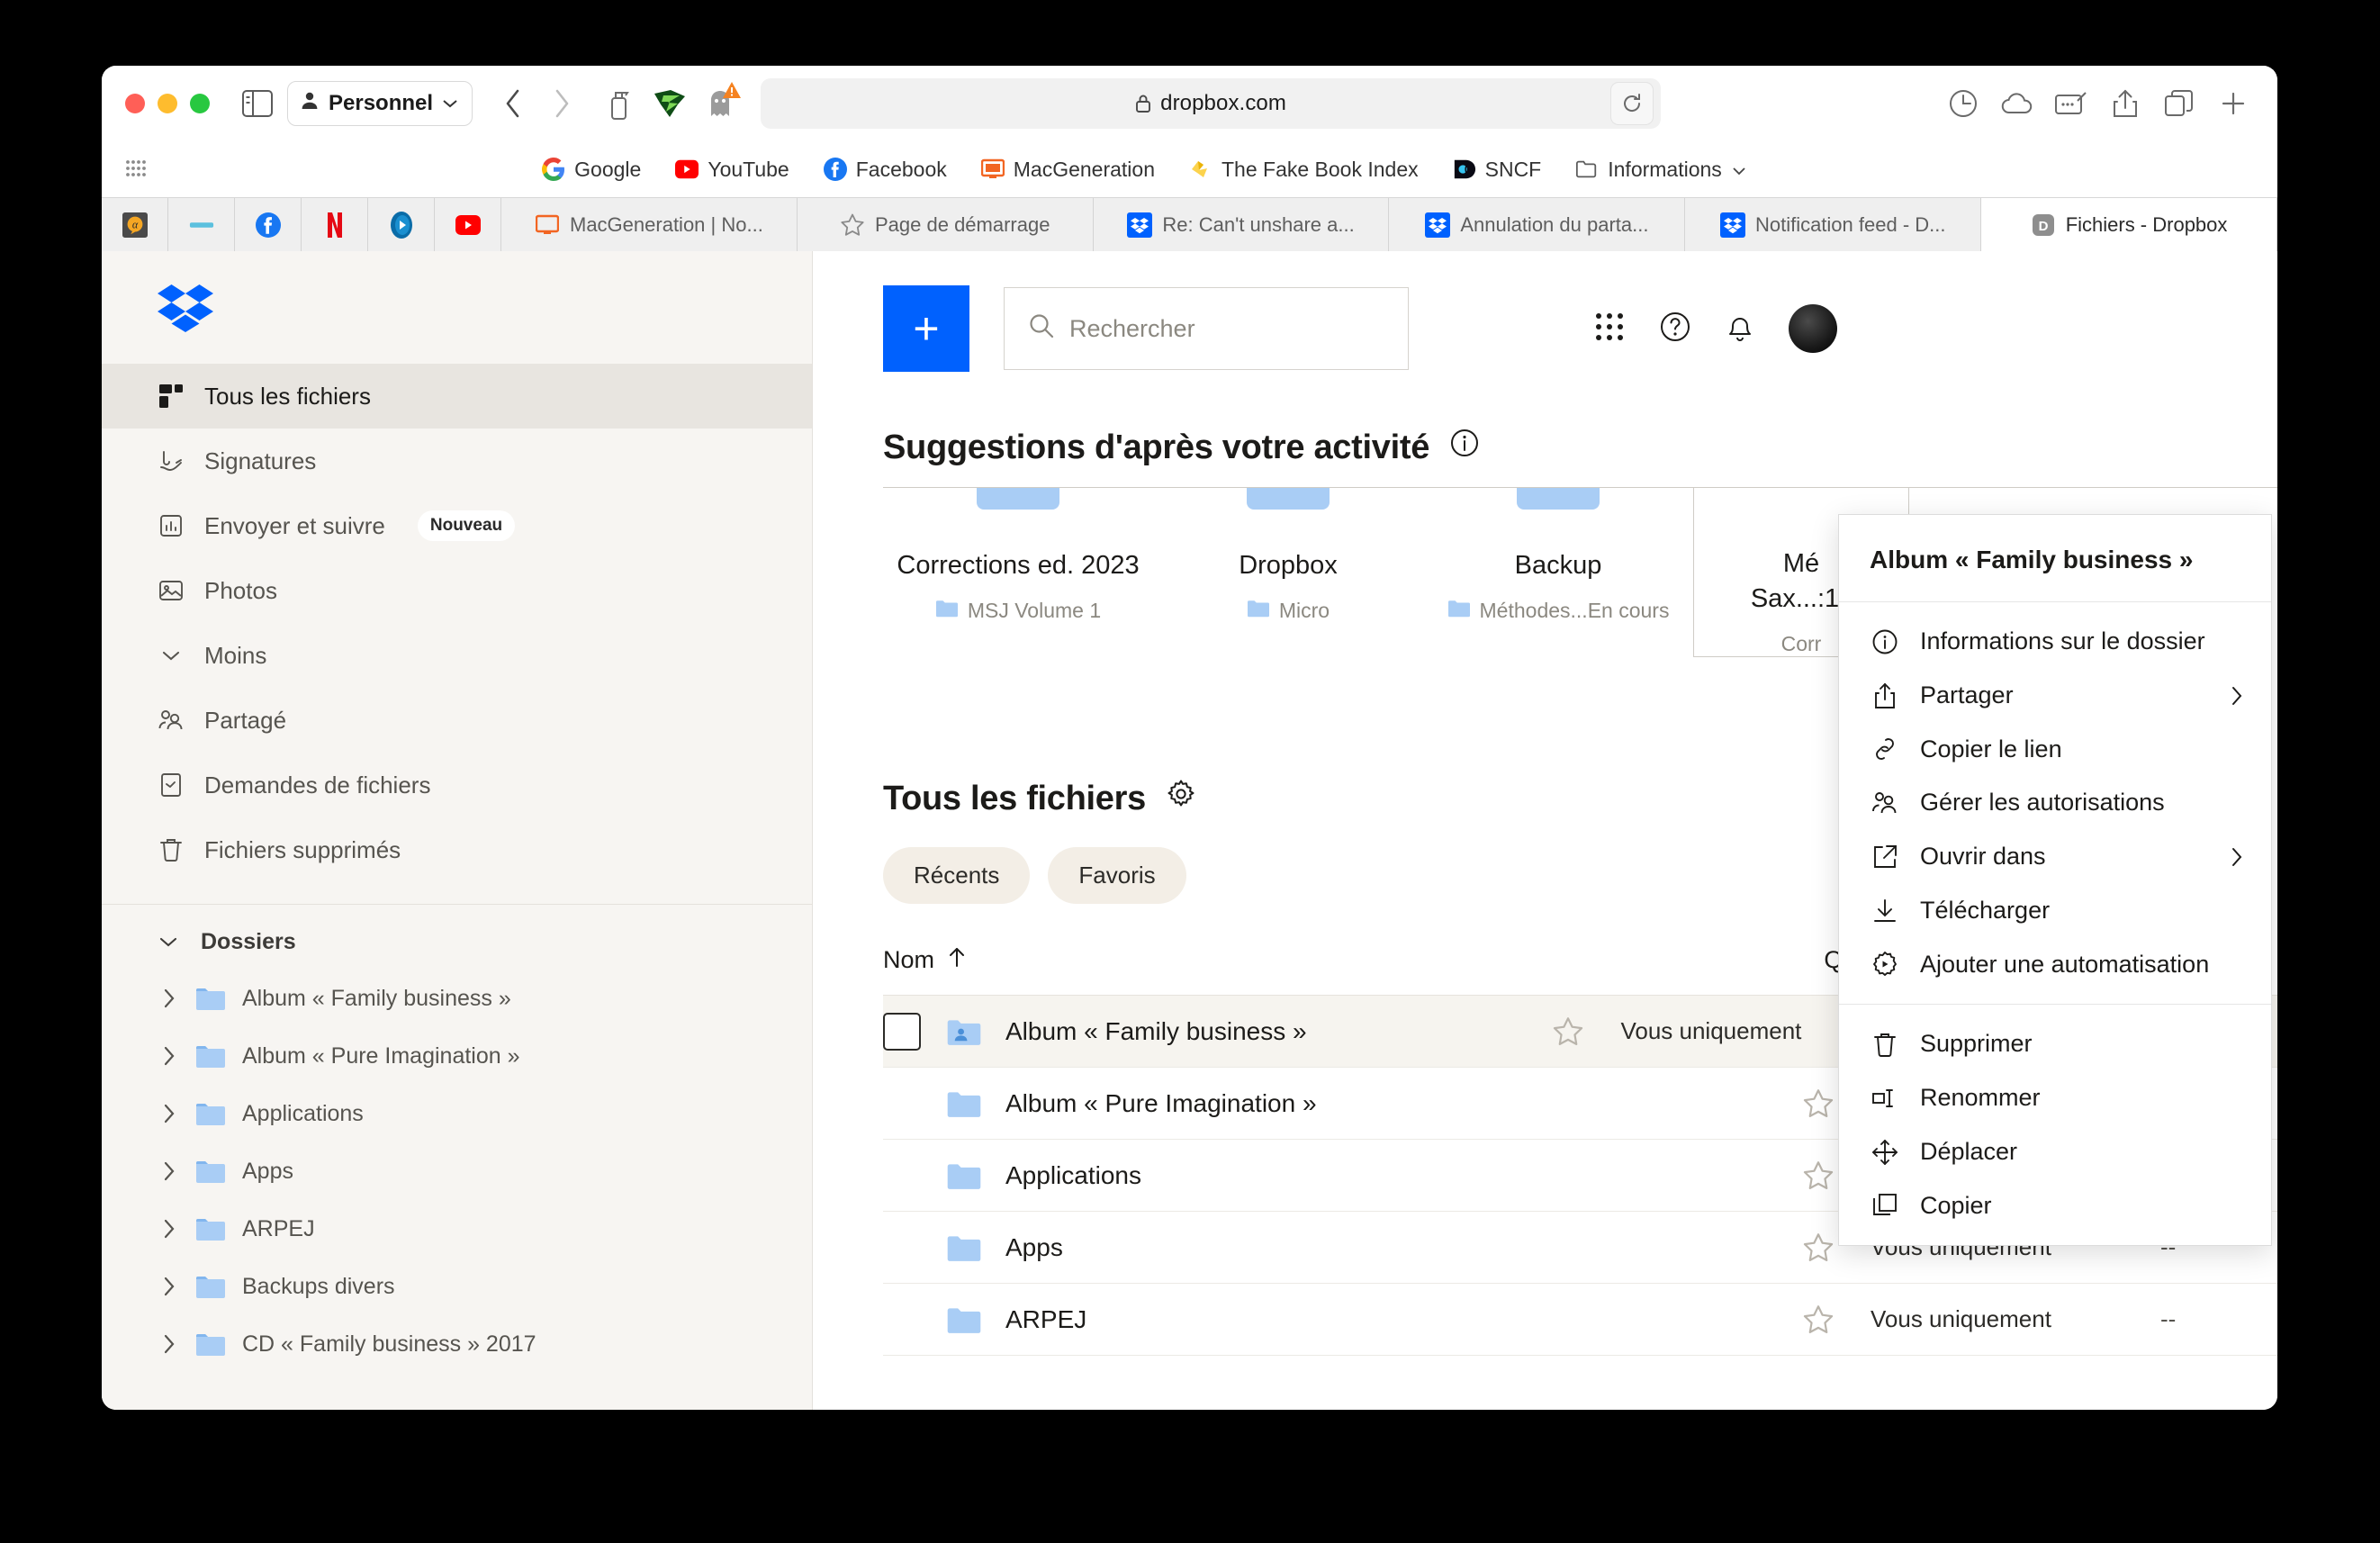 The width and height of the screenshot is (2380, 1543). Describe the element at coordinates (1288, 572) in the screenshot. I see `suggestion-card: Dropbox Micro` at that location.